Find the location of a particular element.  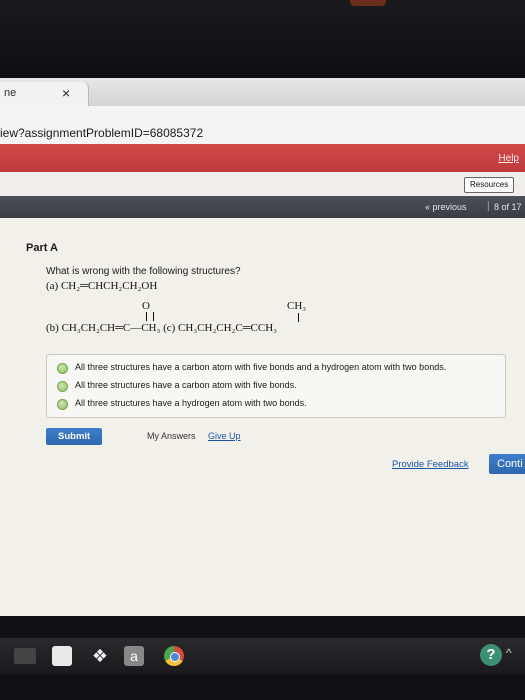

calculator-icon is located at coordinates (62, 656).